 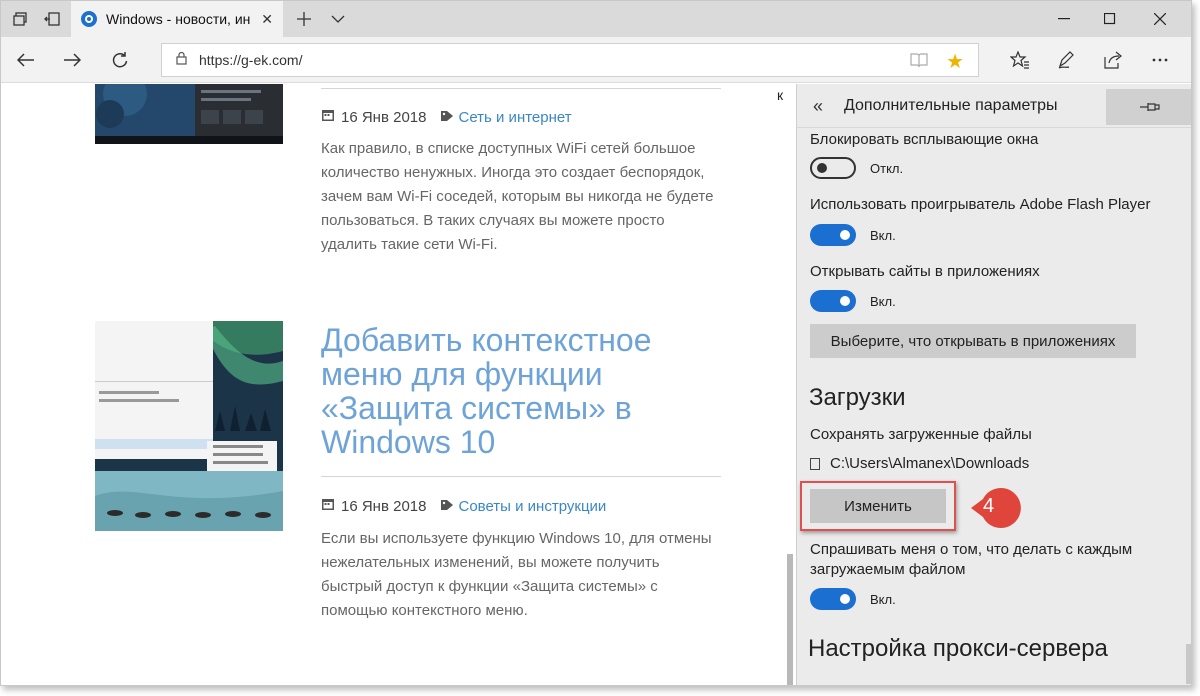 I want to click on article-meta: 16 Янв 2018 Сеть и интернет, so click(x=446, y=117).